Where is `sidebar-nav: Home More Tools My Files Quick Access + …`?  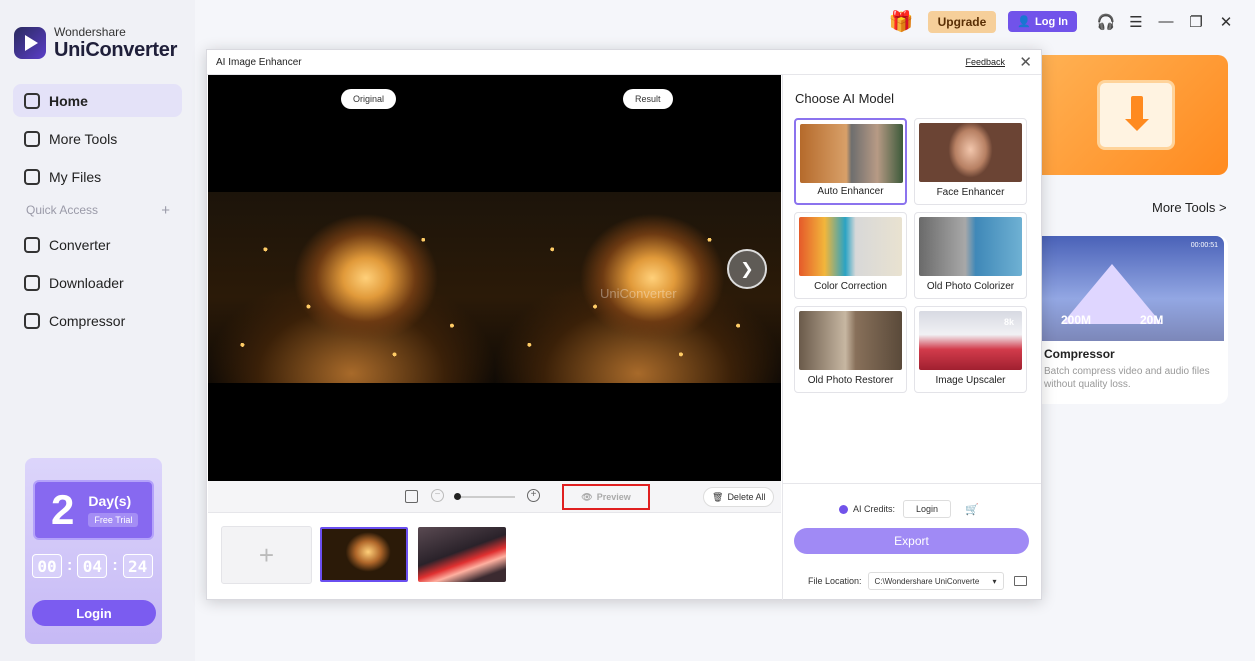 sidebar-nav: Home More Tools My Files Quick Access + … is located at coordinates (97, 213).